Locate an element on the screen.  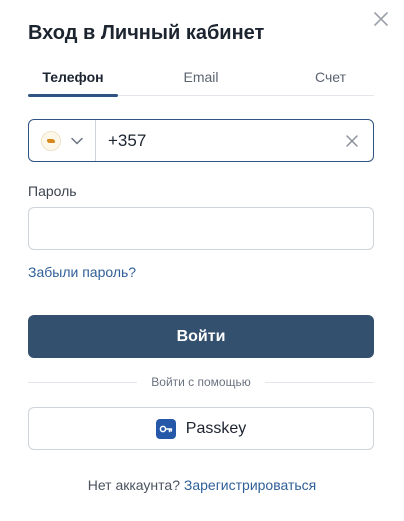
forgot-password-link: Забыли пароль? is located at coordinates (82, 272).